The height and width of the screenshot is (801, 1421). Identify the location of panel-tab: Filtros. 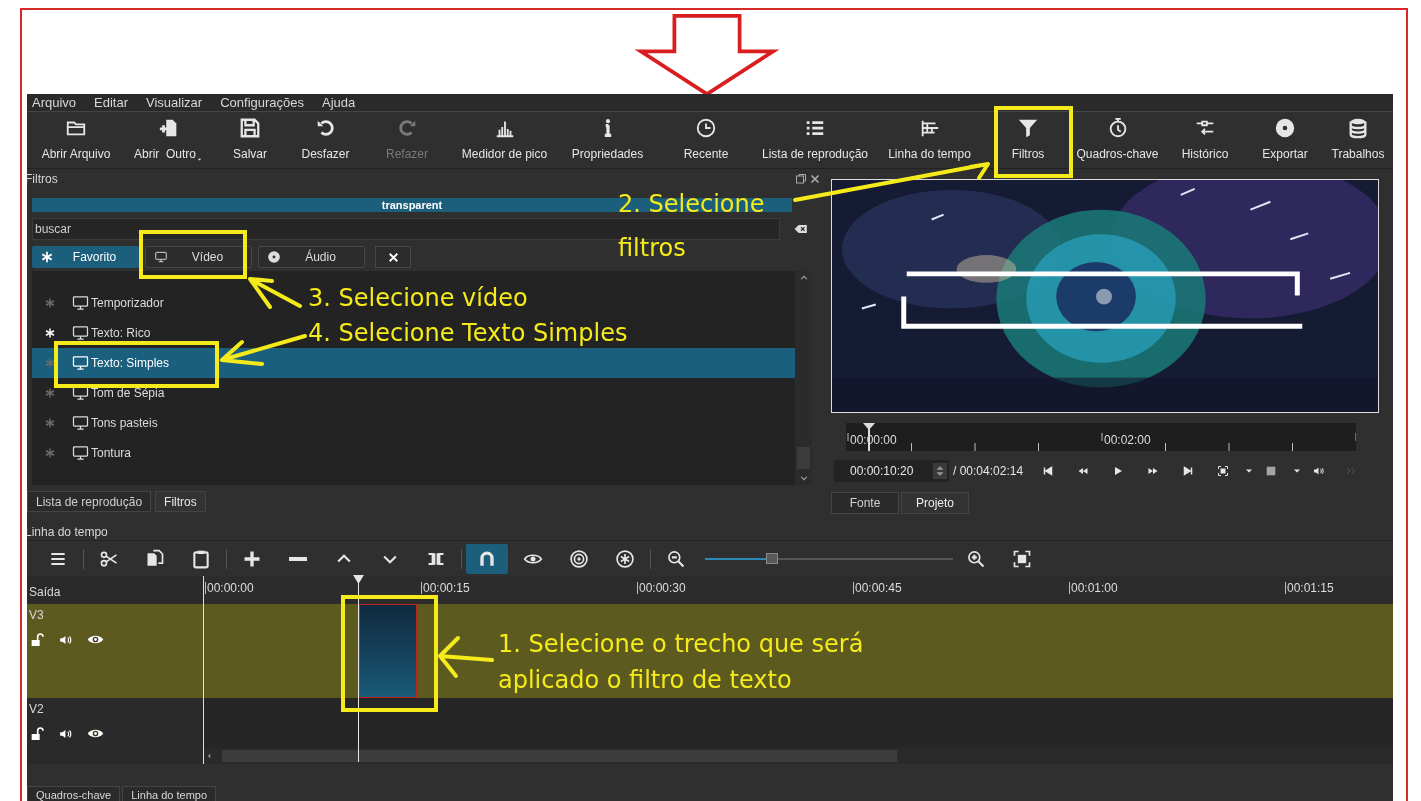
(180, 501).